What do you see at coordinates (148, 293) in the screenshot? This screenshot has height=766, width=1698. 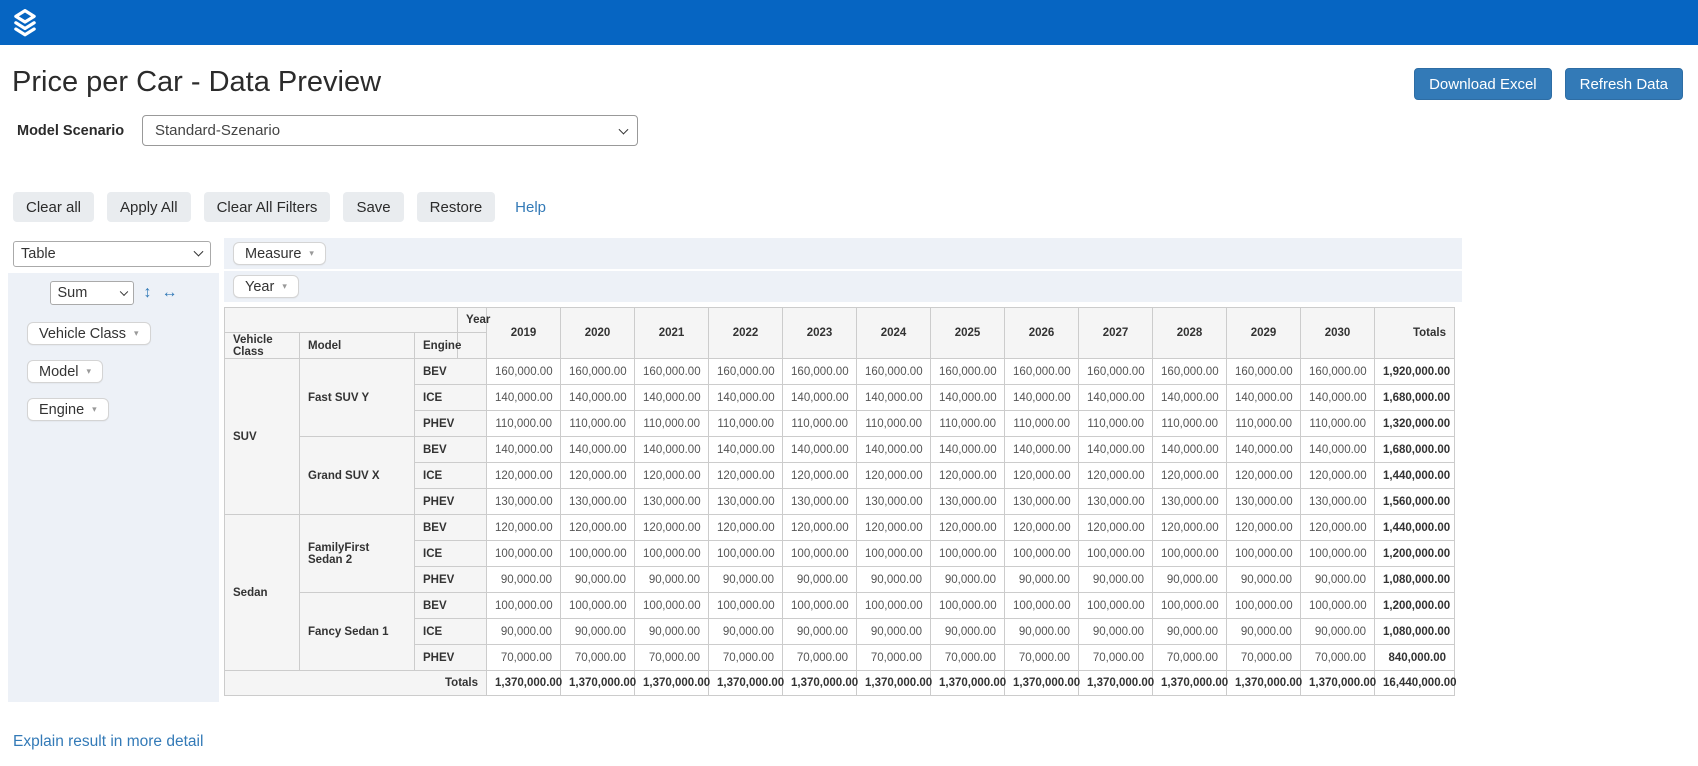 I see `move-vertical-icon: ↕` at bounding box center [148, 293].